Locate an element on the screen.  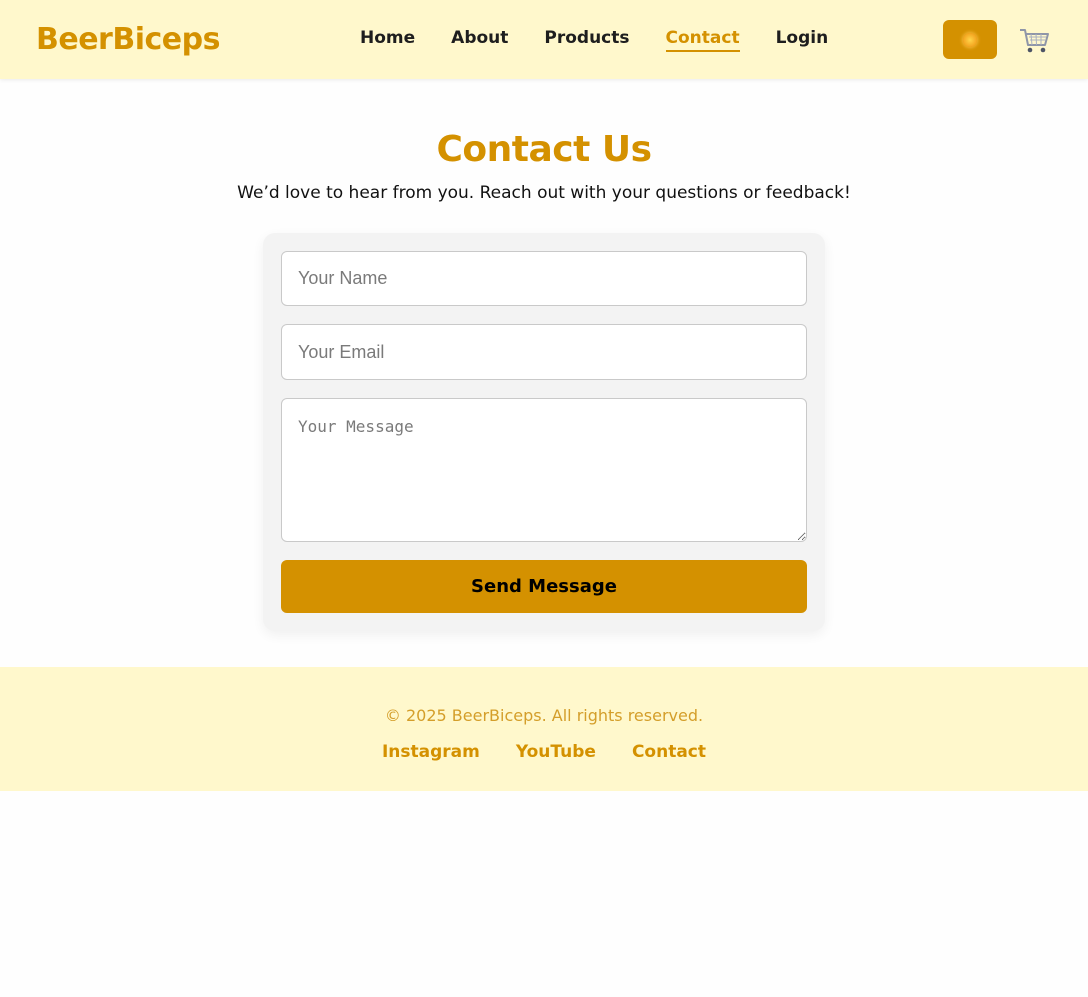
nav-link-about: About is located at coordinates (479, 40).